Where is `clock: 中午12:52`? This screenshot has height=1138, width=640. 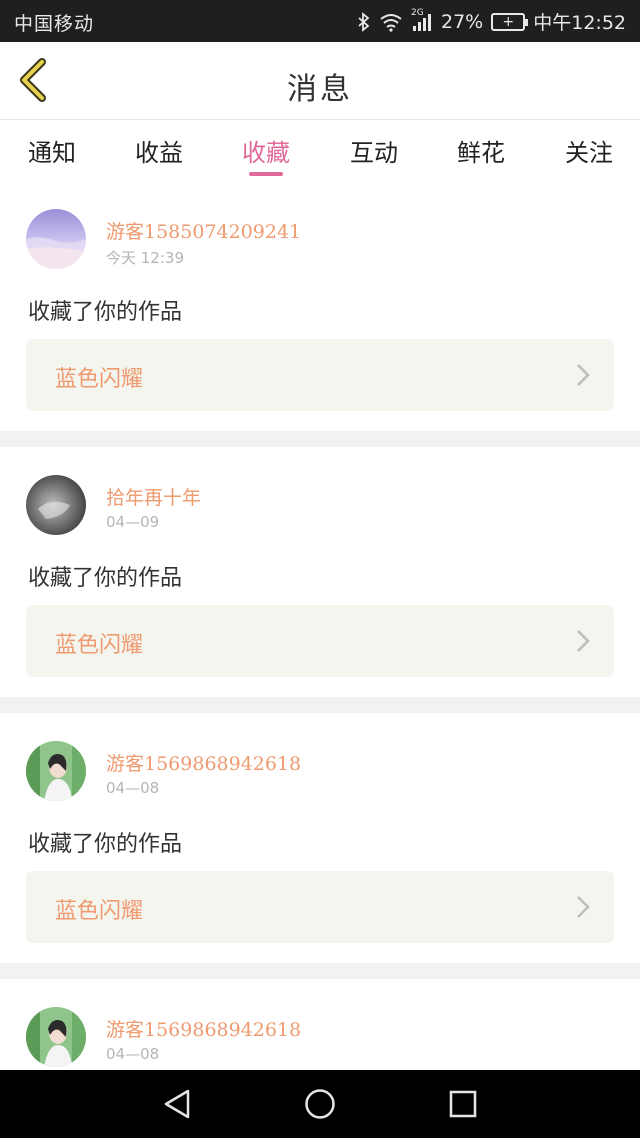 clock: 中午12:52 is located at coordinates (579, 23).